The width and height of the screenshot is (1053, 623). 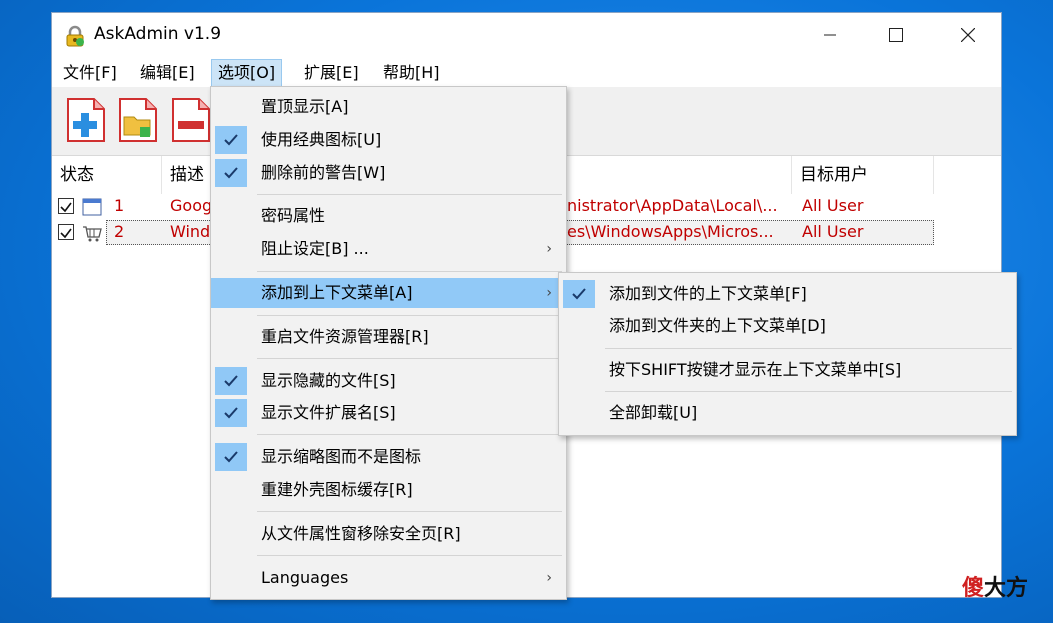 What do you see at coordinates (388, 534) in the screenshot?
I see `menu-item-remove-security-tab: 从文件属性窗移除安全页[R]` at bounding box center [388, 534].